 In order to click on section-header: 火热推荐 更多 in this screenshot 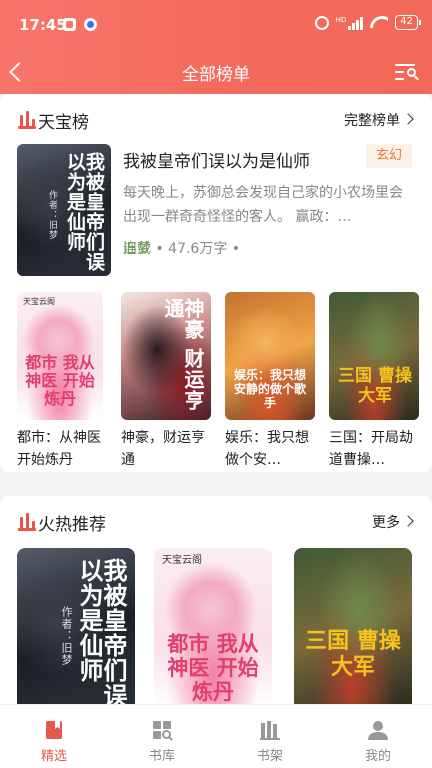, I will do `click(216, 522)`.